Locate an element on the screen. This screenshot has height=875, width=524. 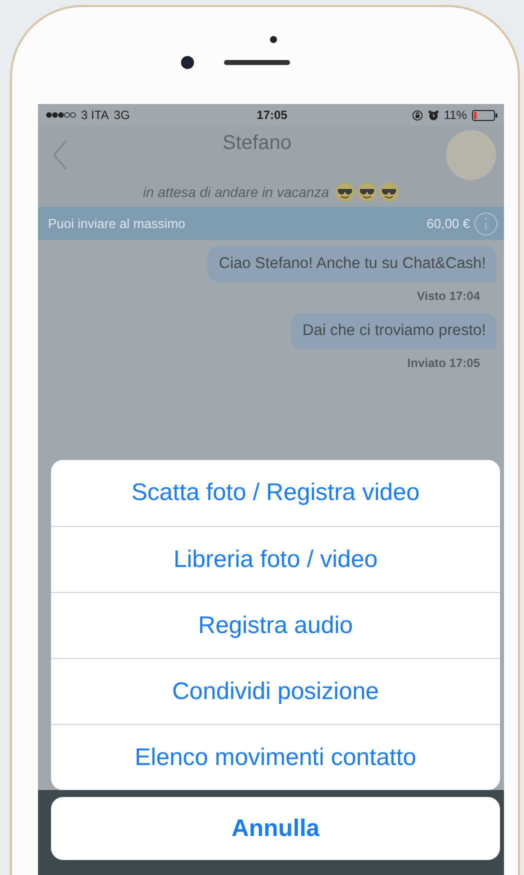
front-camera is located at coordinates (187, 62).